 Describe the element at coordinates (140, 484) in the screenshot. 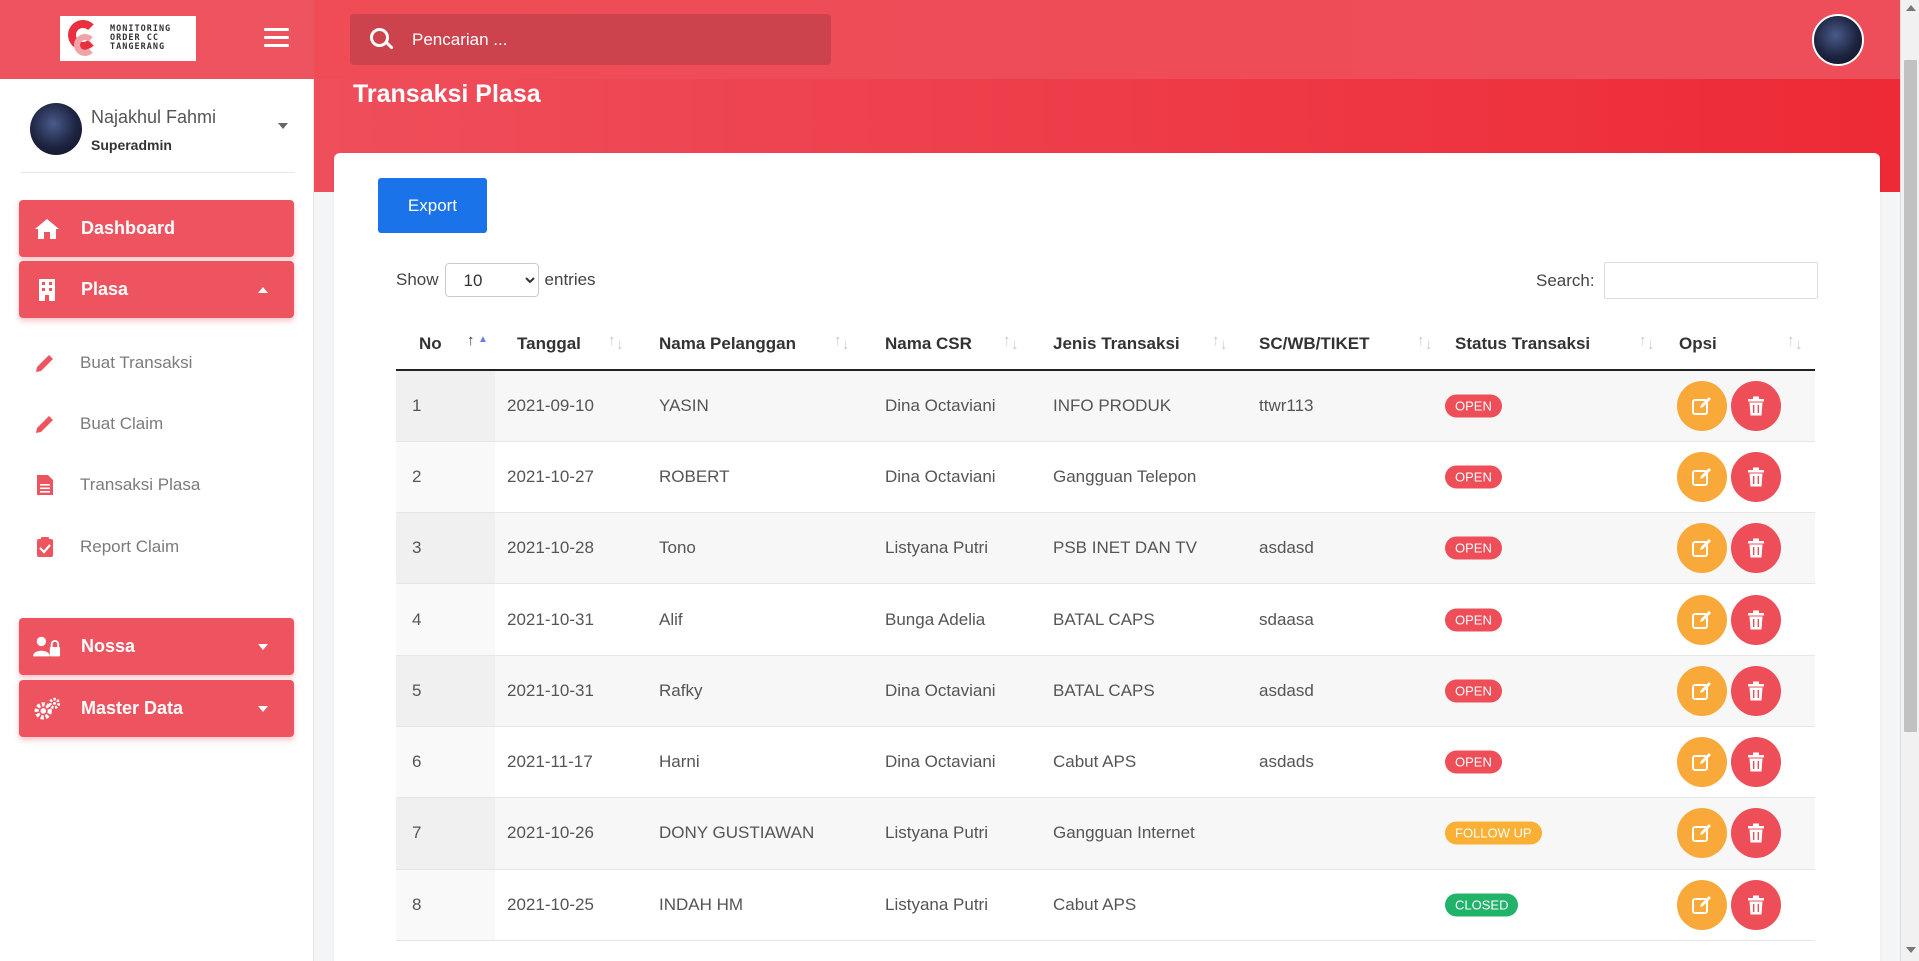

I see `sidebar-subitem-label: Transaksi Plasa` at that location.